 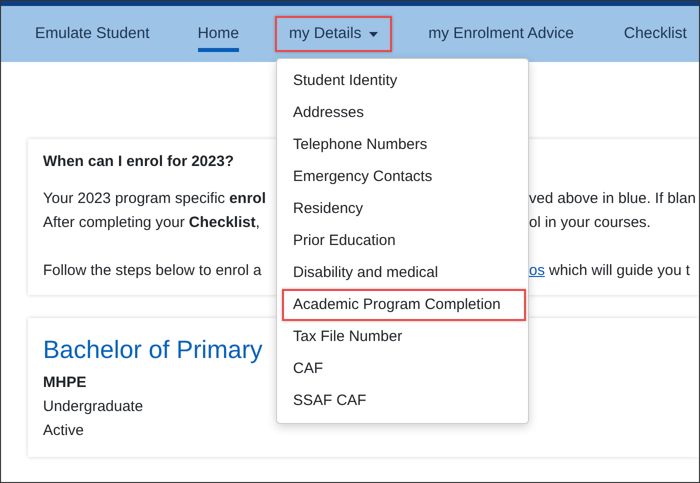 What do you see at coordinates (404, 209) in the screenshot?
I see `menu-item: Residency` at bounding box center [404, 209].